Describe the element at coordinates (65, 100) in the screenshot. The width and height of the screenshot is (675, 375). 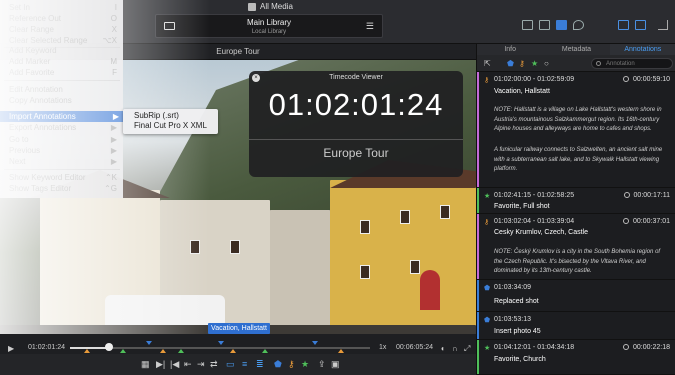
I see `menu-item-copy-annotations: Copy Annotations` at that location.